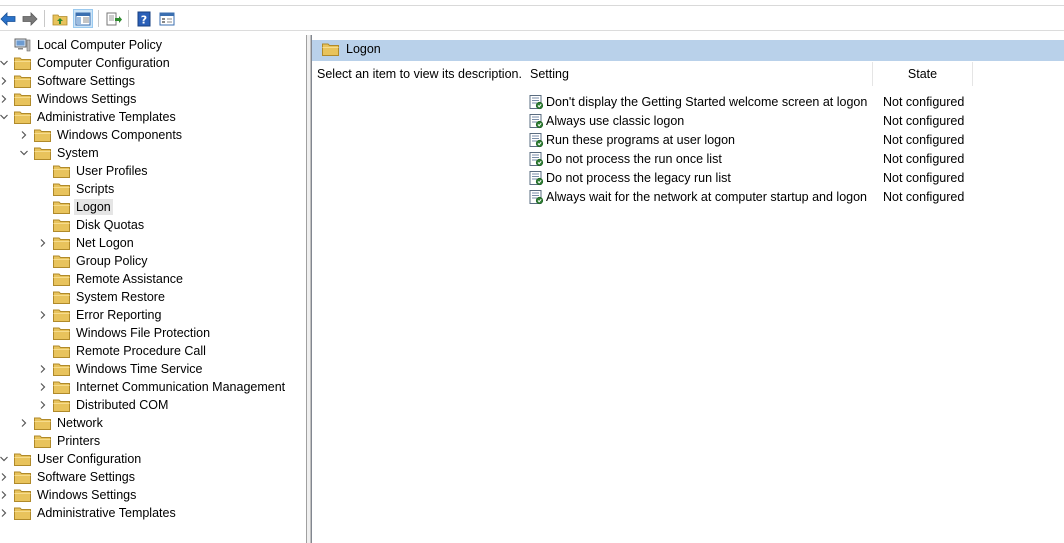 The image size is (1064, 543). I want to click on export-list-icon, so click(114, 18).